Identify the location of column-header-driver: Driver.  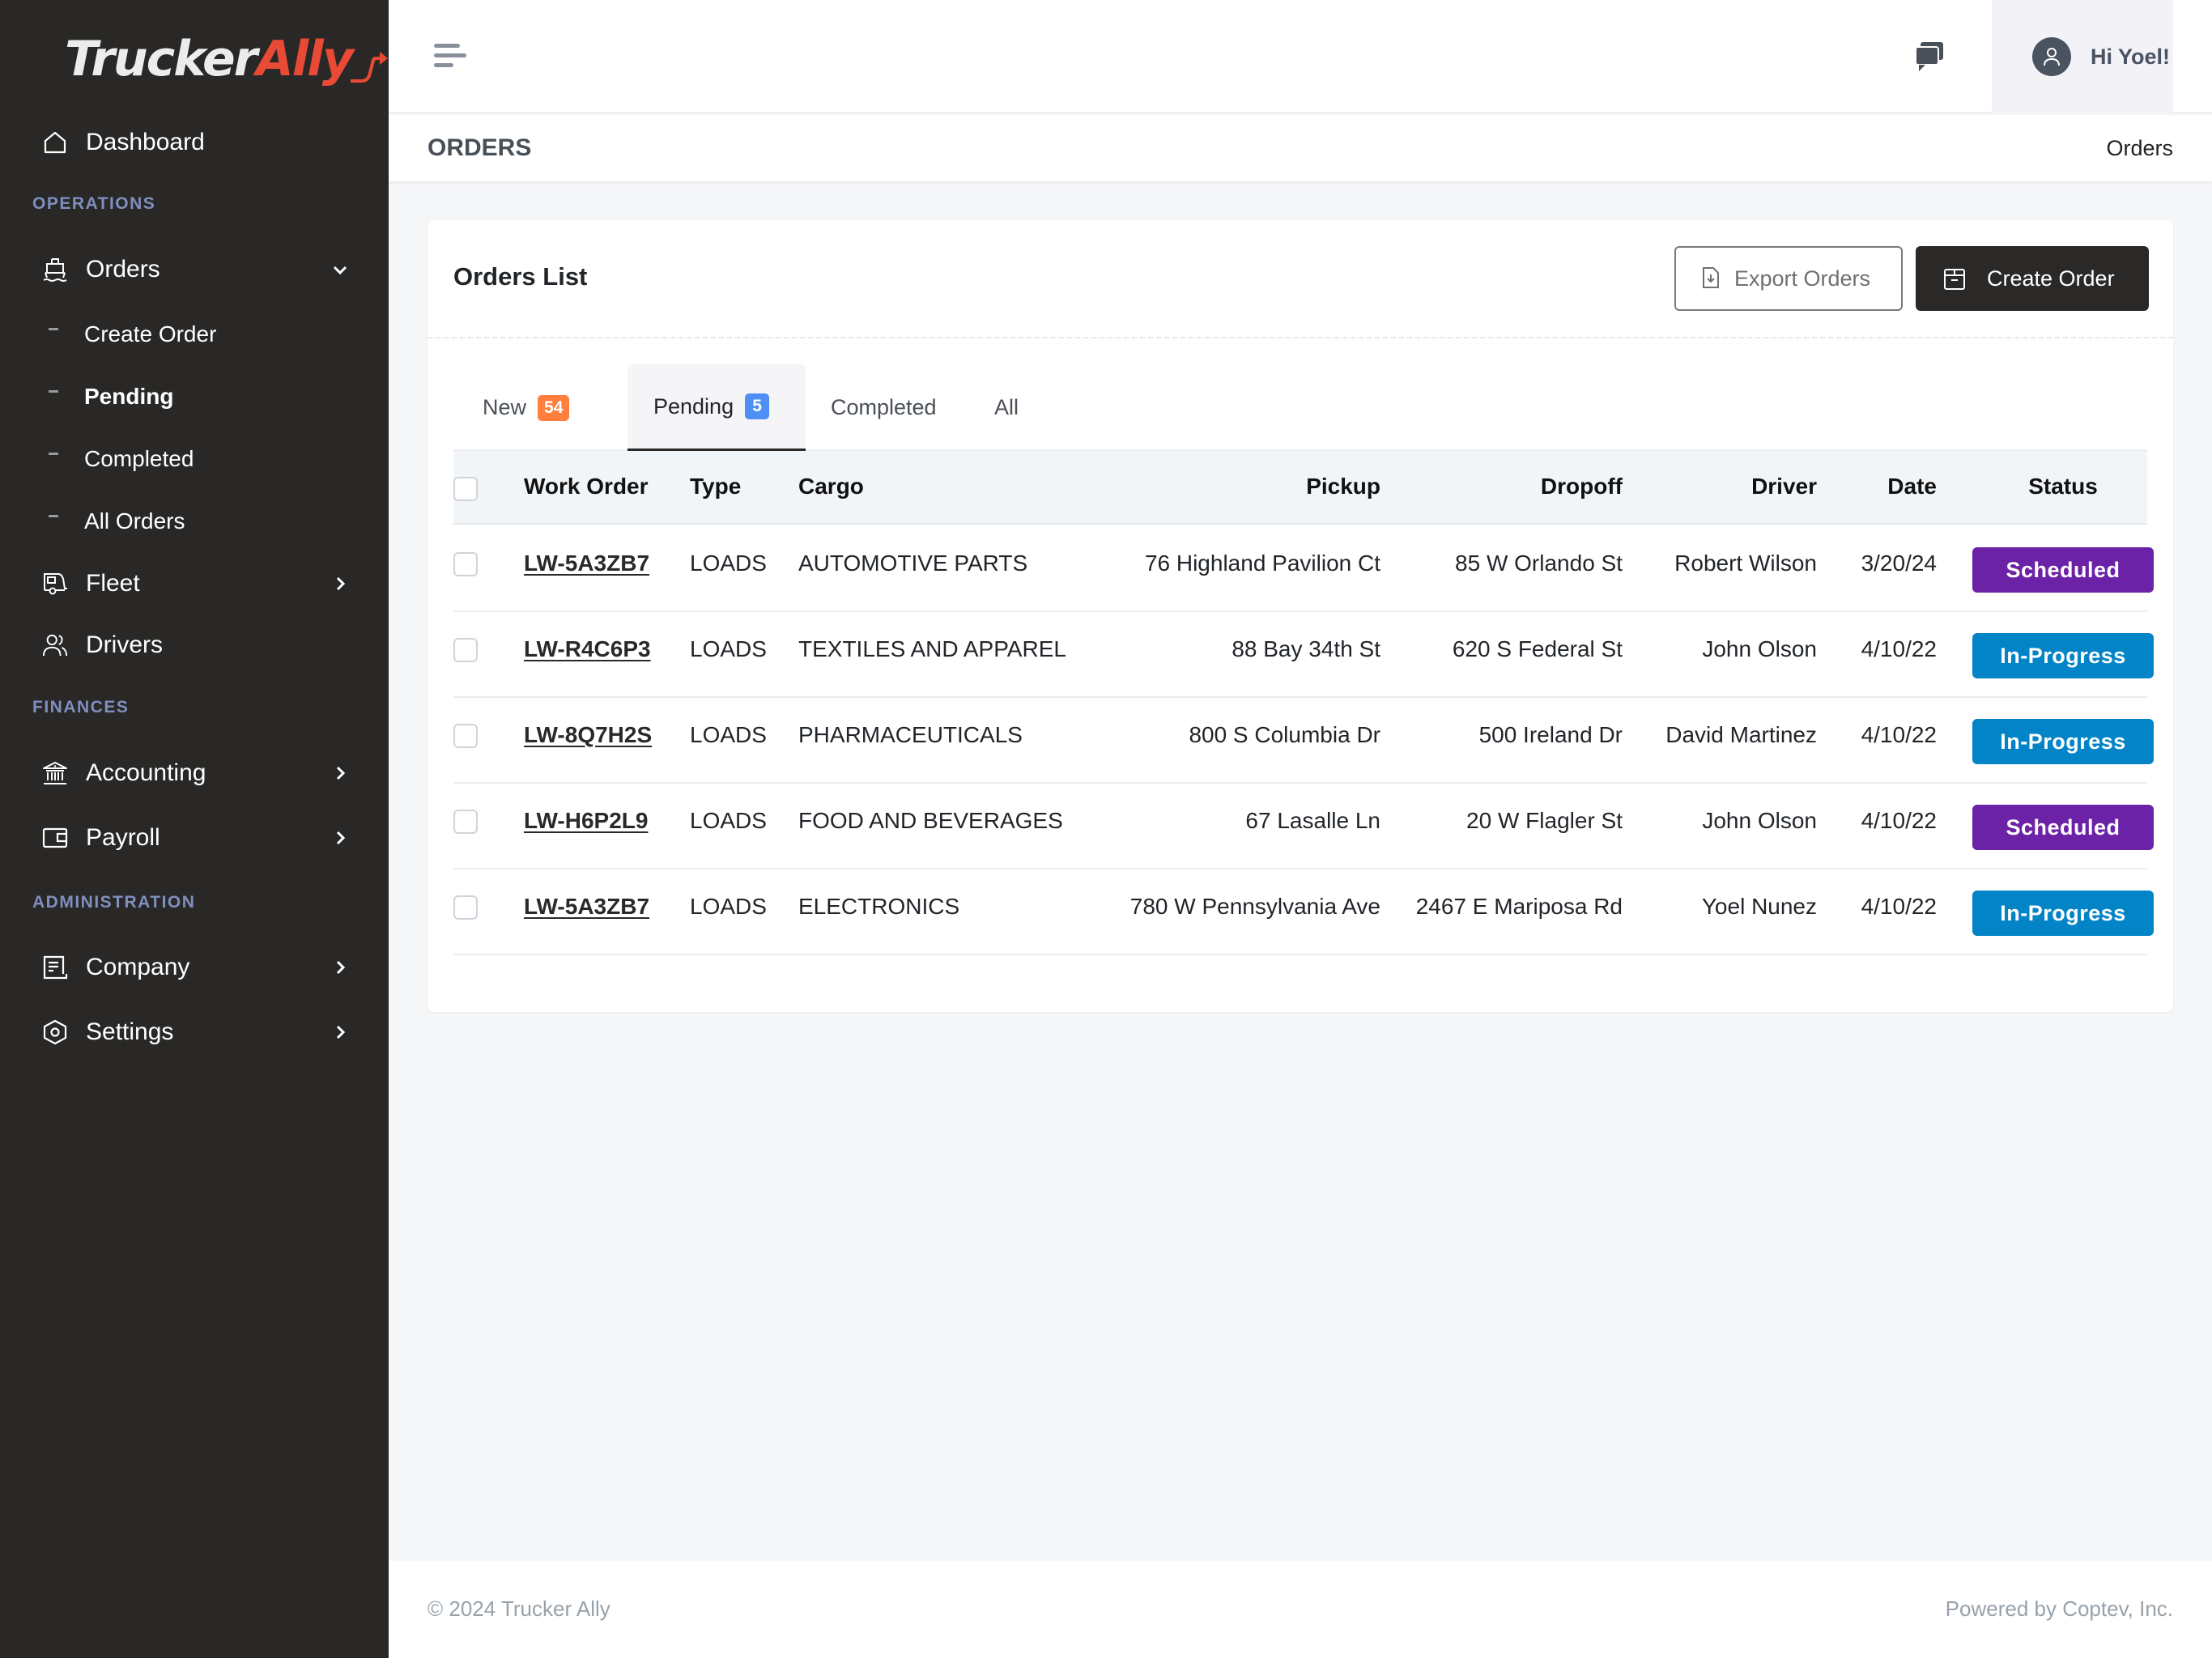
(1784, 487).